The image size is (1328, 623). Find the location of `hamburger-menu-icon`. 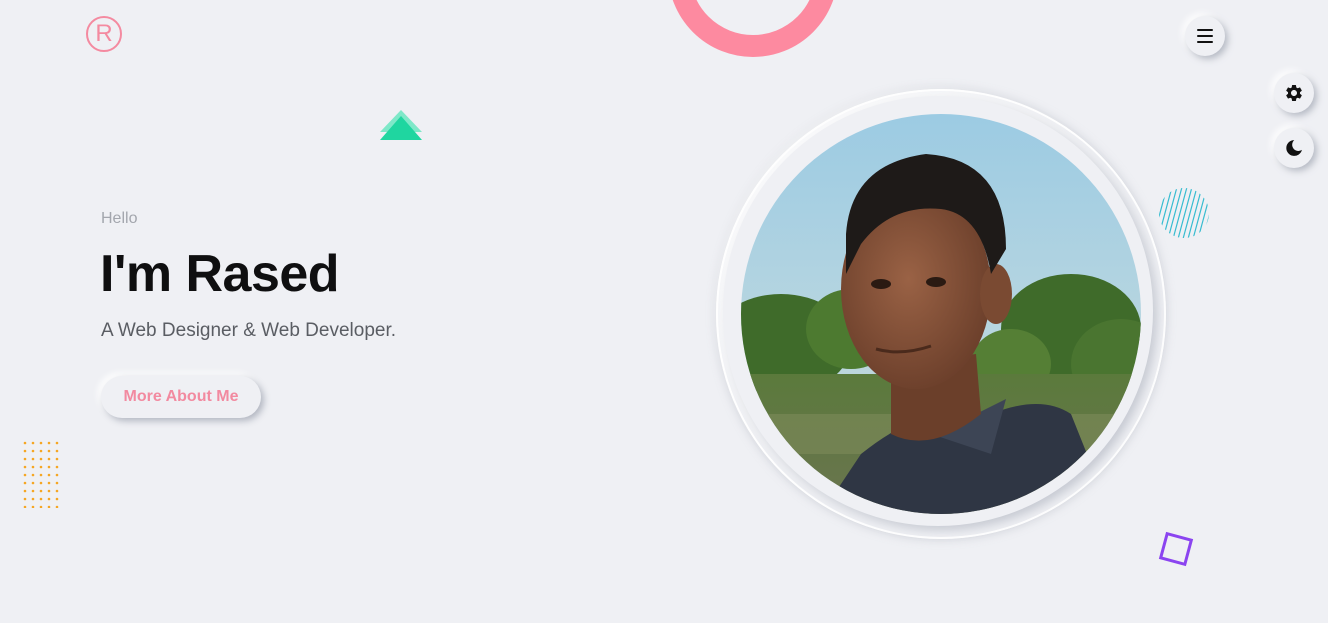

hamburger-menu-icon is located at coordinates (1205, 36).